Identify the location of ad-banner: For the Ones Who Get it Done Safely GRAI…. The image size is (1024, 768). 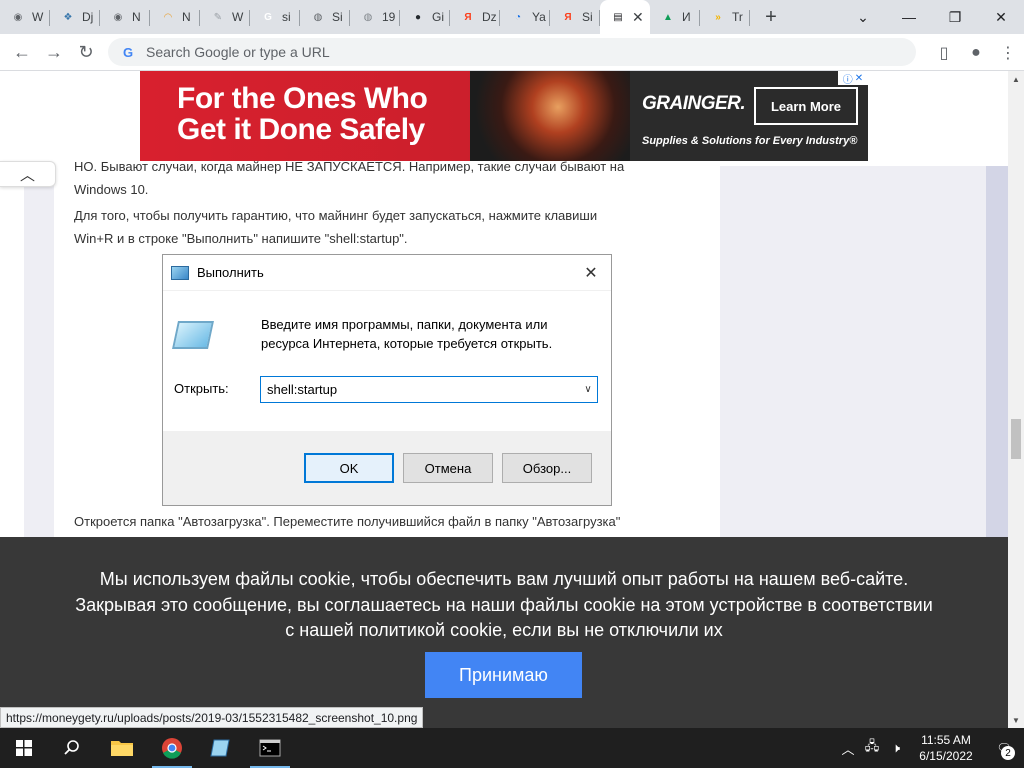
(504, 116).